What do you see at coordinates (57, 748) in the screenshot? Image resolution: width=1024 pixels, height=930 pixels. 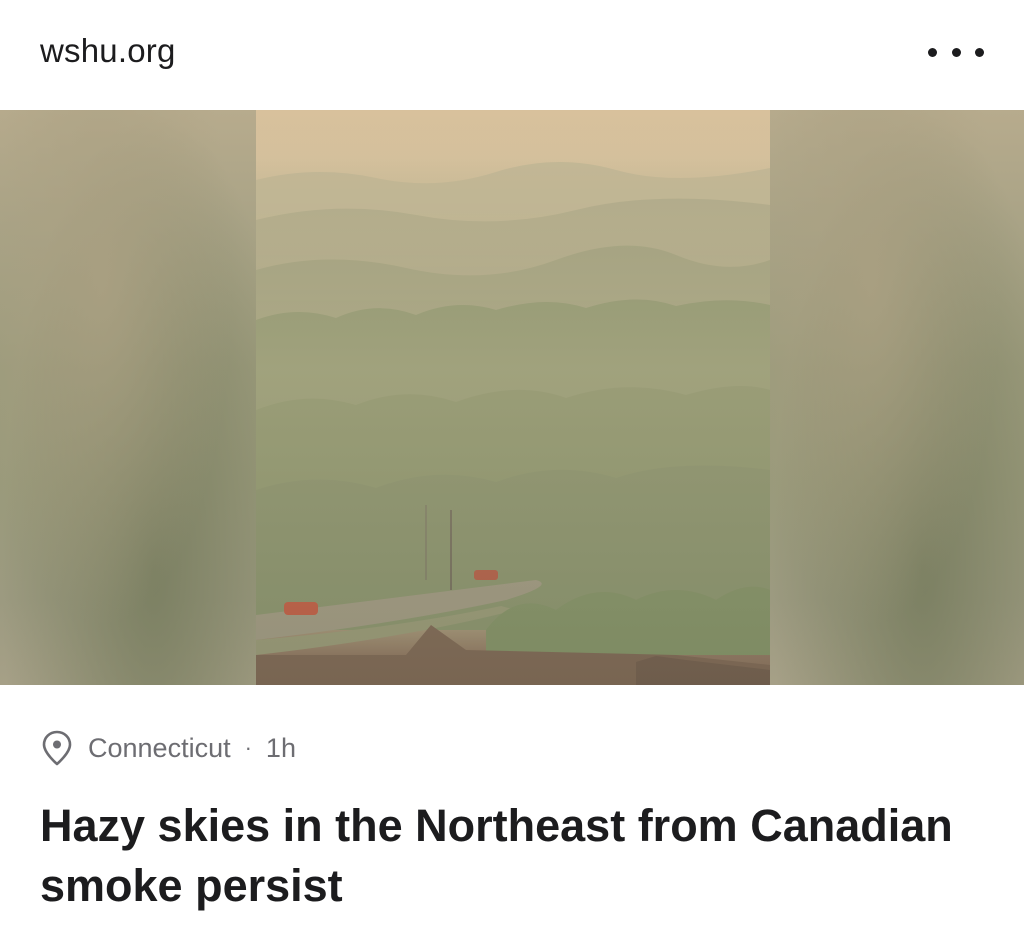 I see `location-pin-icon` at bounding box center [57, 748].